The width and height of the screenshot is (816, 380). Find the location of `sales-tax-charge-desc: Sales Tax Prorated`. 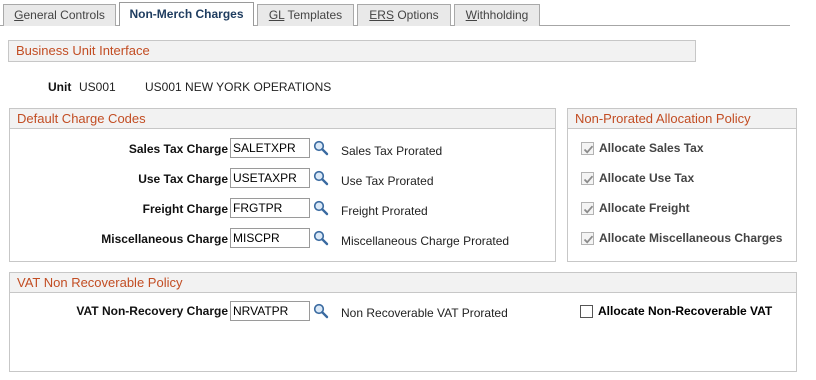

sales-tax-charge-desc: Sales Tax Prorated is located at coordinates (392, 151).